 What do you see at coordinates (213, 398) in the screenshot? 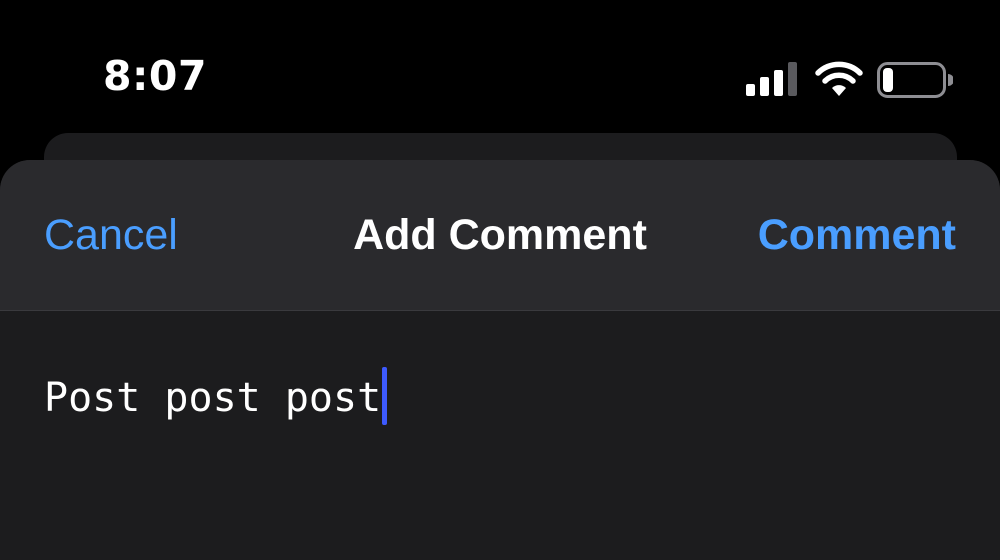
I see `comment-text: Post post post` at bounding box center [213, 398].